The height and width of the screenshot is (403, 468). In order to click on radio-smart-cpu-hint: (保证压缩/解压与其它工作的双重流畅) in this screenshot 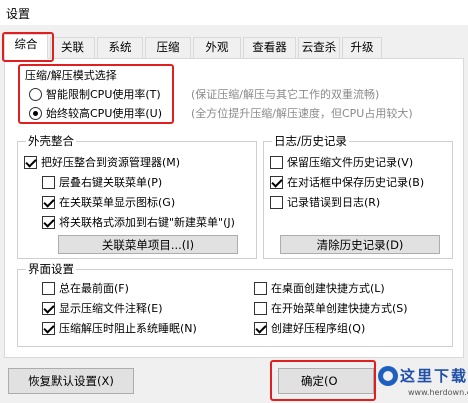, I will do `click(285, 94)`.